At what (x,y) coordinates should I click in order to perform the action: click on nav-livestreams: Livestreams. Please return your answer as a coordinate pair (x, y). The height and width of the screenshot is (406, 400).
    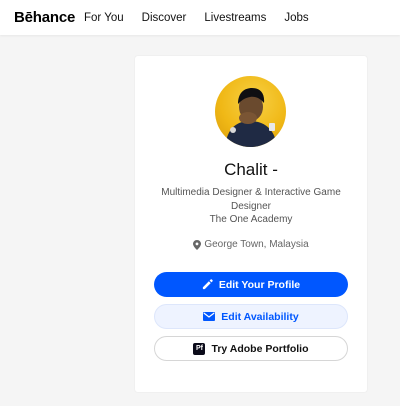
    Looking at the image, I should click on (235, 18).